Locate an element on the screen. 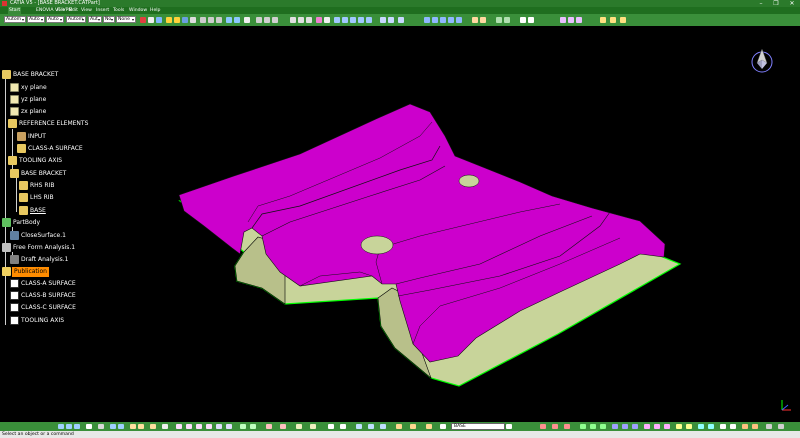 This screenshot has width=800, height=438. combo-linewidth: Auto ▾ is located at coordinates (55, 19).